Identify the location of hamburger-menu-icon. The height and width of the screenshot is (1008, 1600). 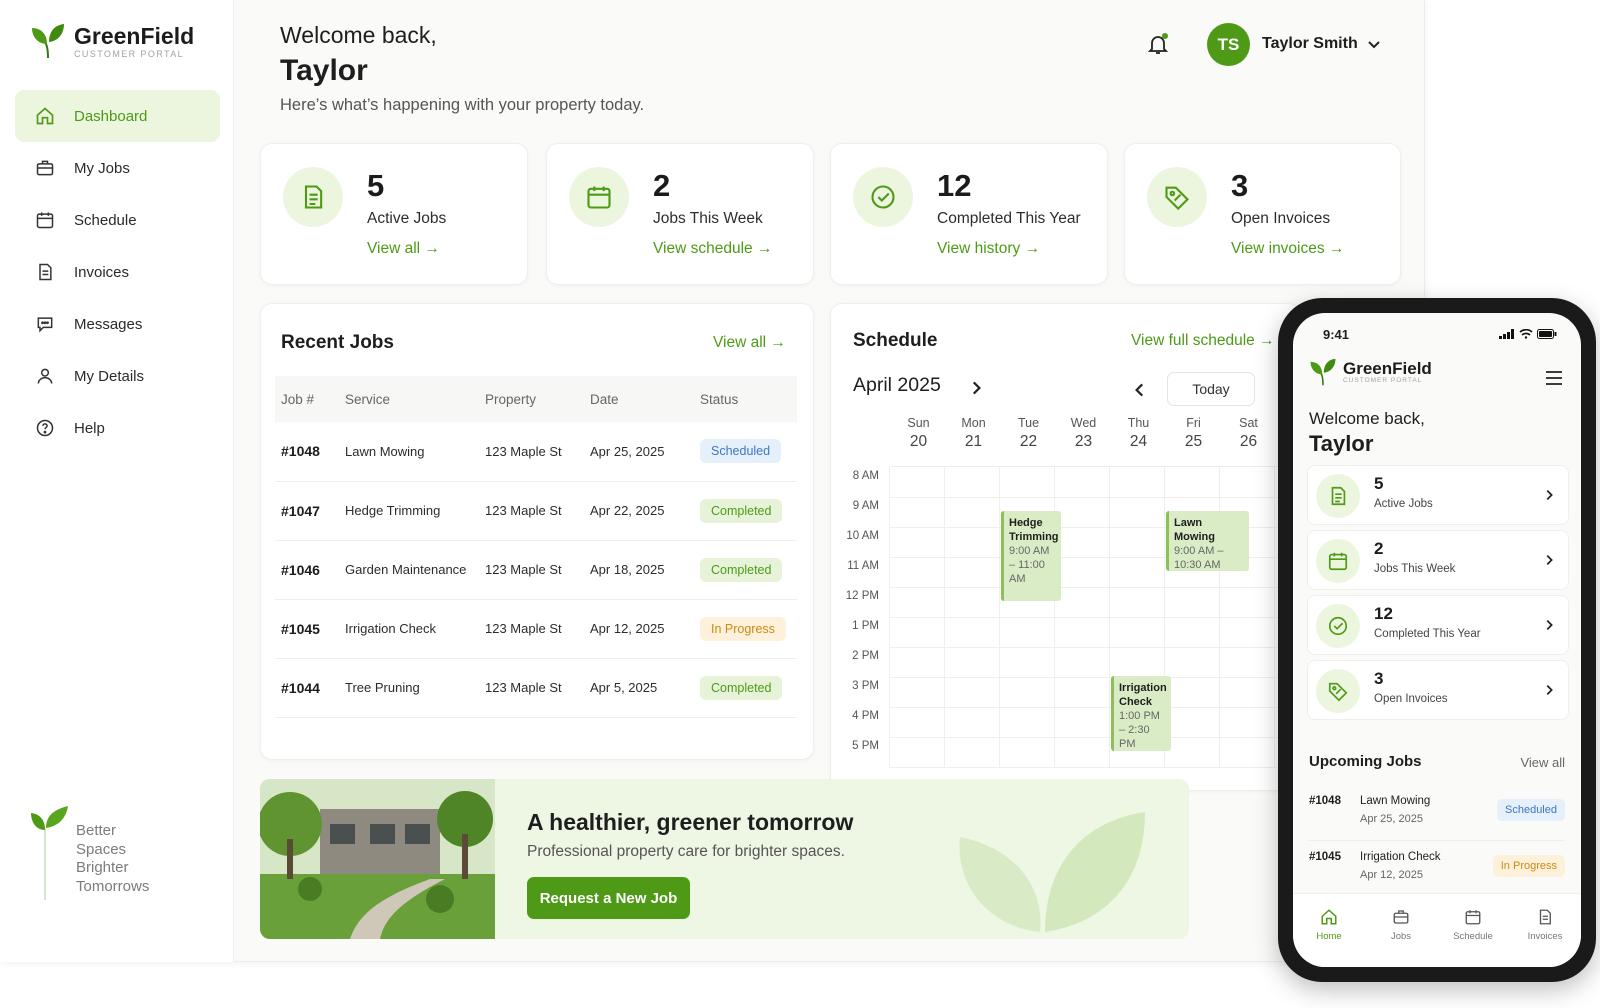
(1554, 378).